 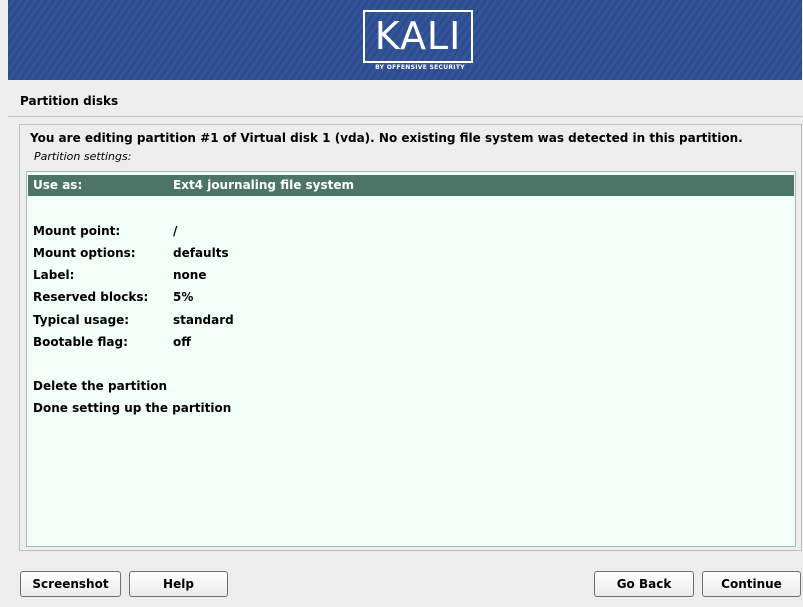 I want to click on list-item-bootable-flag: Bootable flag: off, so click(x=411, y=342).